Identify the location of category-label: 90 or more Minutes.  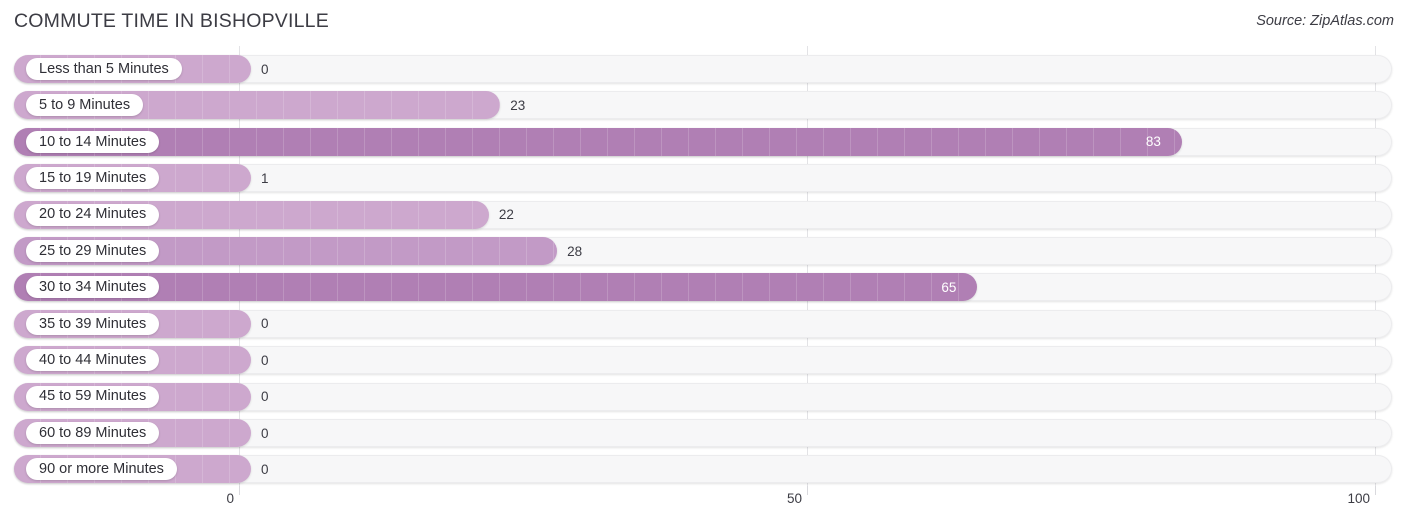
(101, 469).